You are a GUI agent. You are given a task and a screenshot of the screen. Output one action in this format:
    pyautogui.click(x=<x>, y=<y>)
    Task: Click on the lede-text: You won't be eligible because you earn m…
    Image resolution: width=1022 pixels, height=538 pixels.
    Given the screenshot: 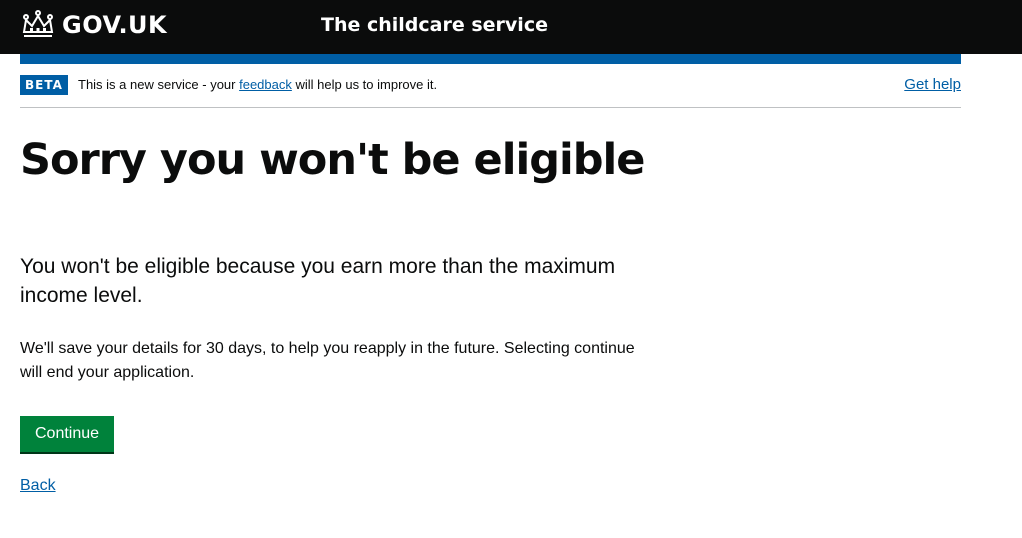 What is the action you would take?
    pyautogui.click(x=318, y=281)
    